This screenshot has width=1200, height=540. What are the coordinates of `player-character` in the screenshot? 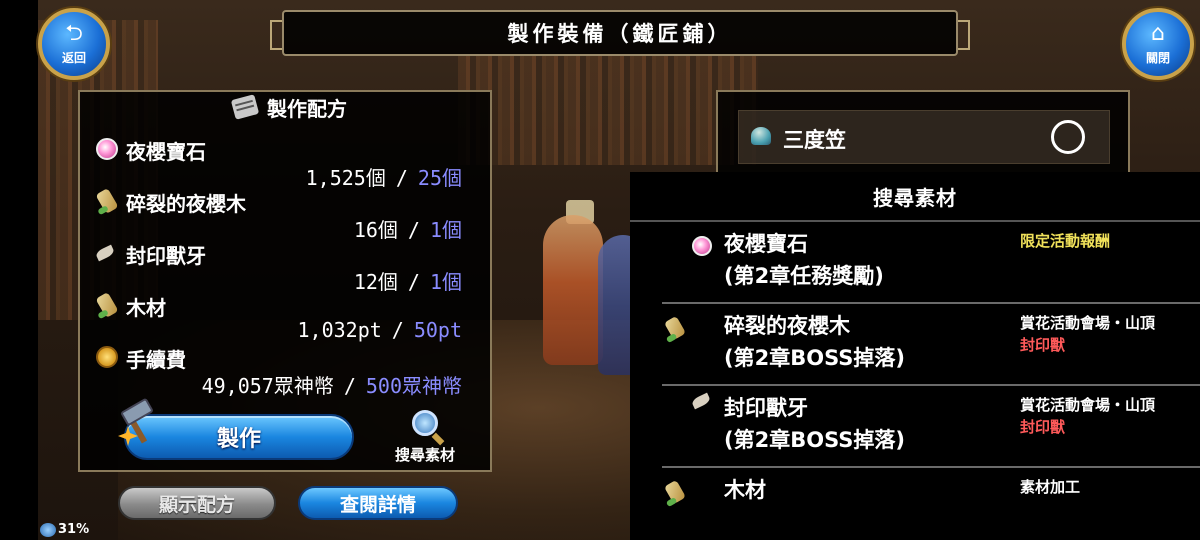 It's located at (573, 290).